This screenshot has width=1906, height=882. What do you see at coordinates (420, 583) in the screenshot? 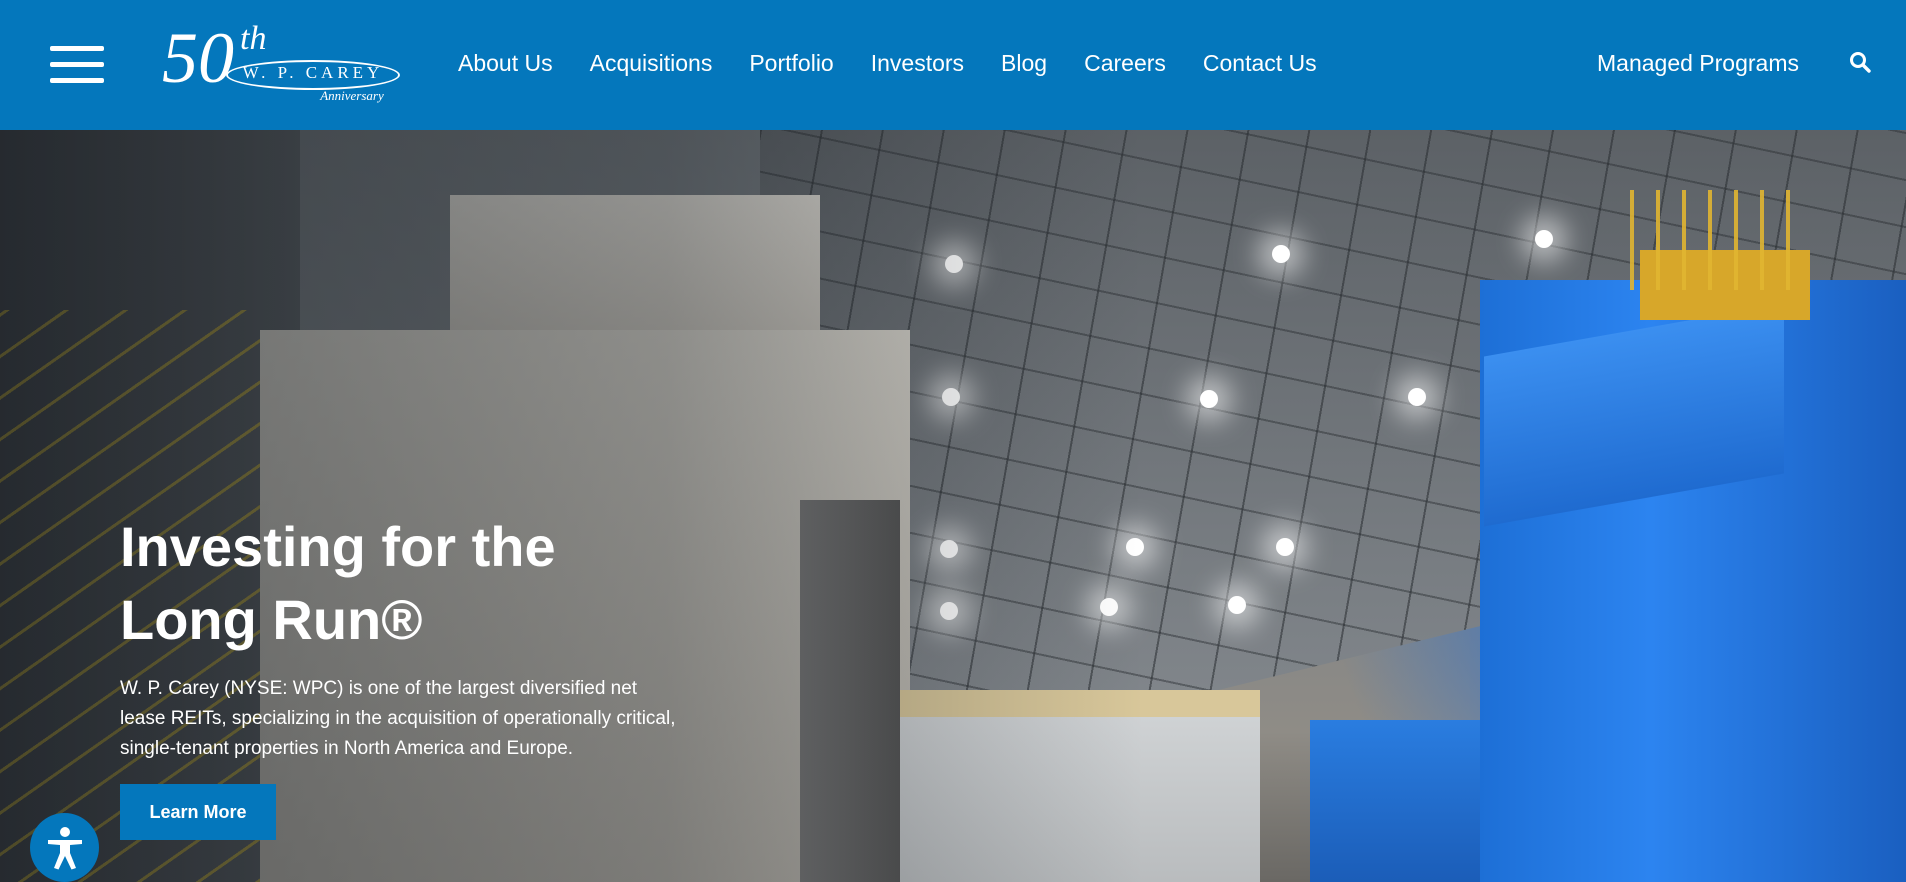
I see `hero-title: Investing for the Long Run®` at bounding box center [420, 583].